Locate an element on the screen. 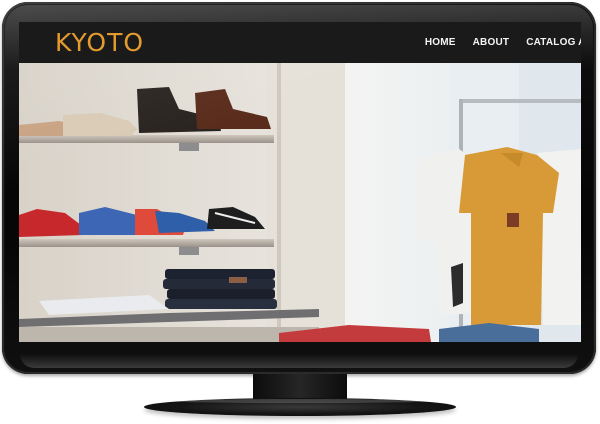 This screenshot has height=424, width=600. nav-about: ABOUT is located at coordinates (491, 42).